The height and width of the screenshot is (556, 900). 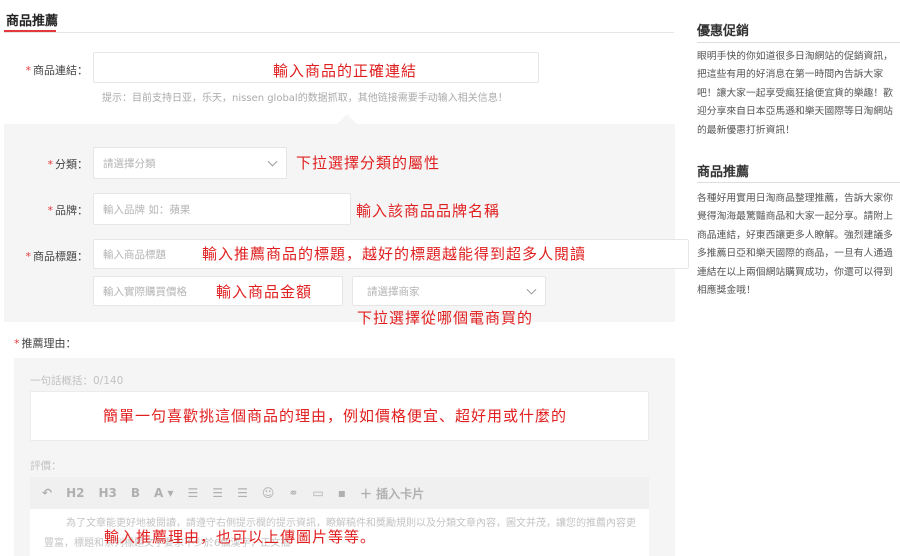 I want to click on emoji-icon: ☺, so click(x=268, y=493).